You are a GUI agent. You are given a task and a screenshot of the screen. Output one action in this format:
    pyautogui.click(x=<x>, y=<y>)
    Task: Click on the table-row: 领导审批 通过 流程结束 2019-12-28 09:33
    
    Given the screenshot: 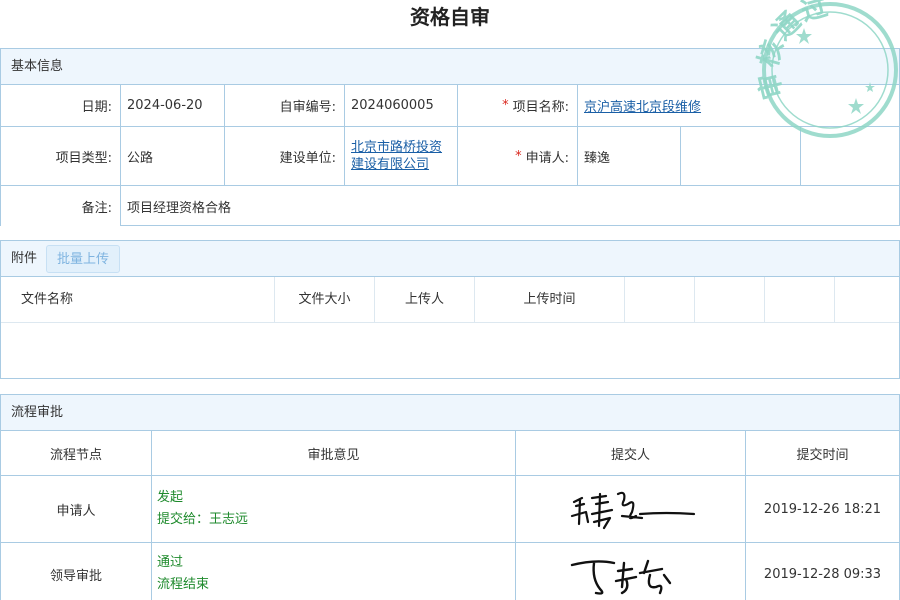 What is the action you would take?
    pyautogui.click(x=450, y=571)
    